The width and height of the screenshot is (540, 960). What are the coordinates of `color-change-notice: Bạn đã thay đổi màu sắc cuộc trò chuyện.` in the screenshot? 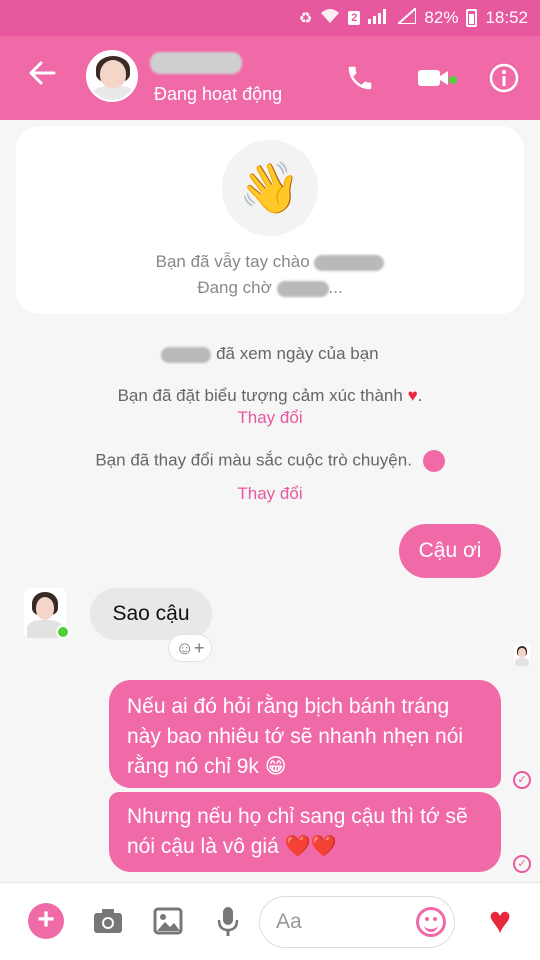 It's located at (270, 461).